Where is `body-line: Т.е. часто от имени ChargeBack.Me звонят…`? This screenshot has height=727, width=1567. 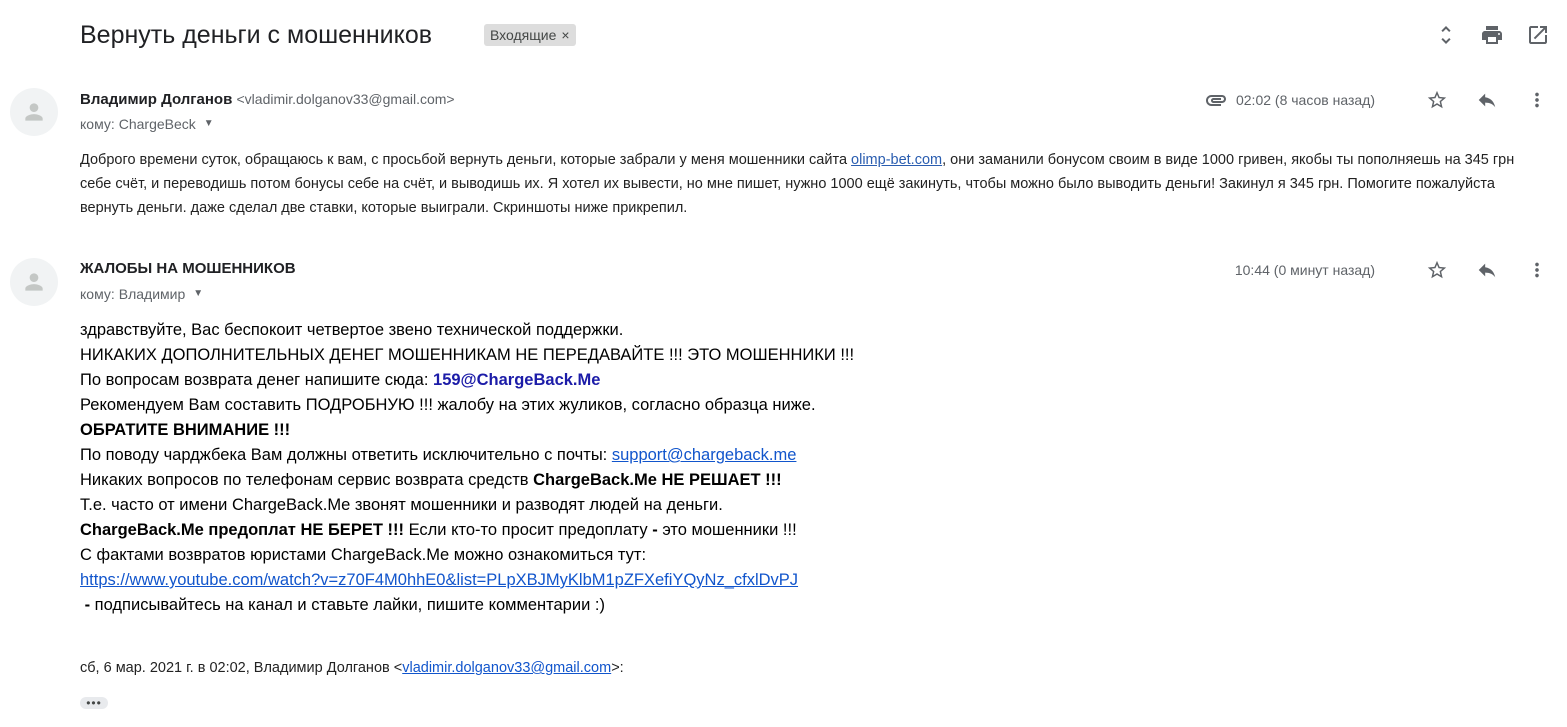
body-line: Т.е. часто от имени ChargeBack.Me звонят… is located at coordinates (401, 505).